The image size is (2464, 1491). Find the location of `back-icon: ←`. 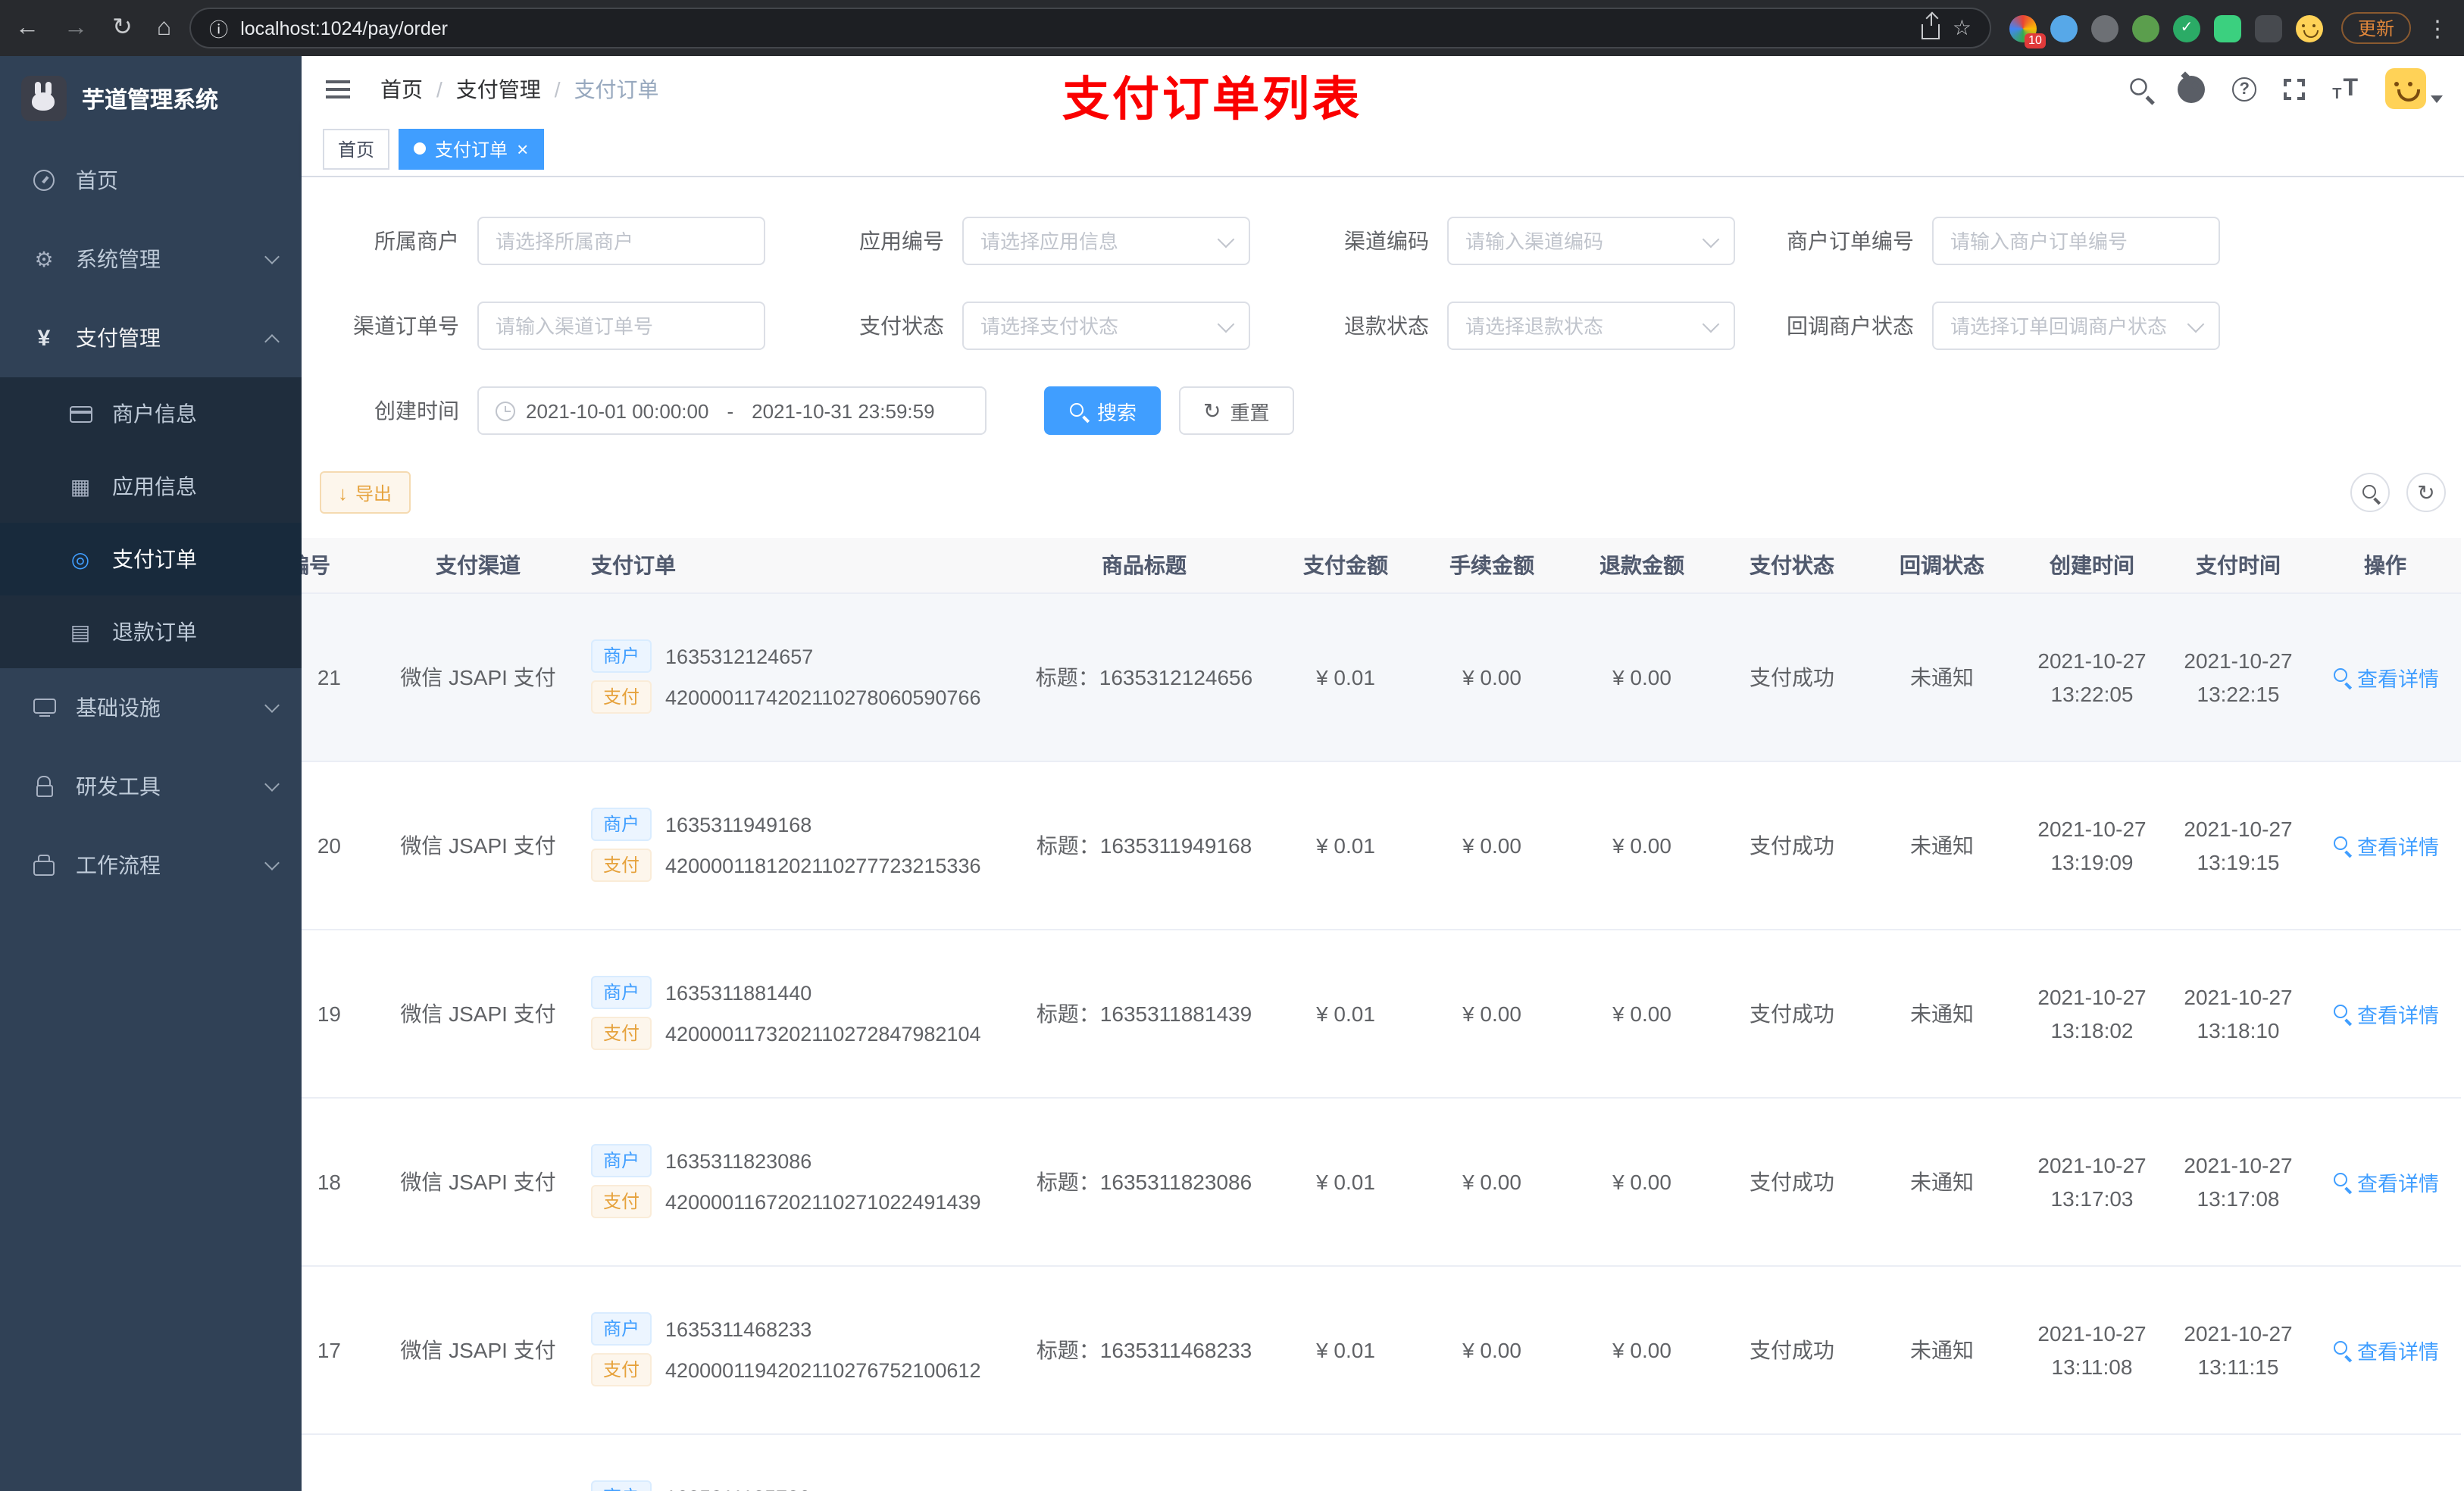

back-icon: ← is located at coordinates (27, 27).